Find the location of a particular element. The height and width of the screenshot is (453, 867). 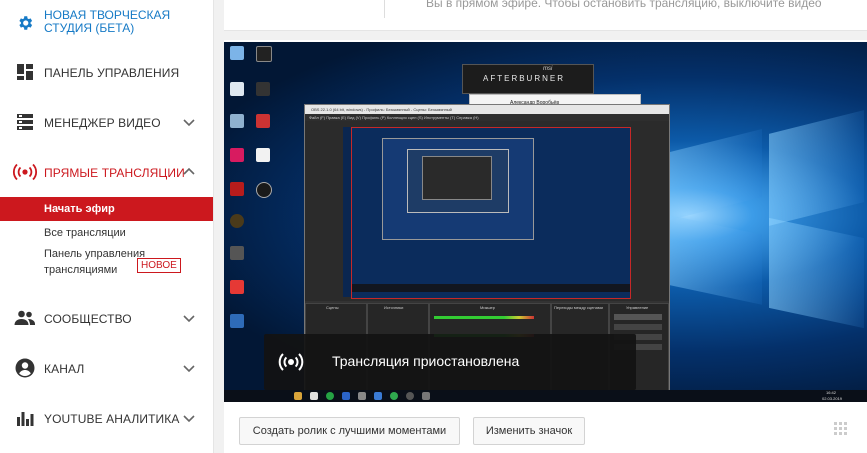

obs-preview is located at coordinates (491, 213).